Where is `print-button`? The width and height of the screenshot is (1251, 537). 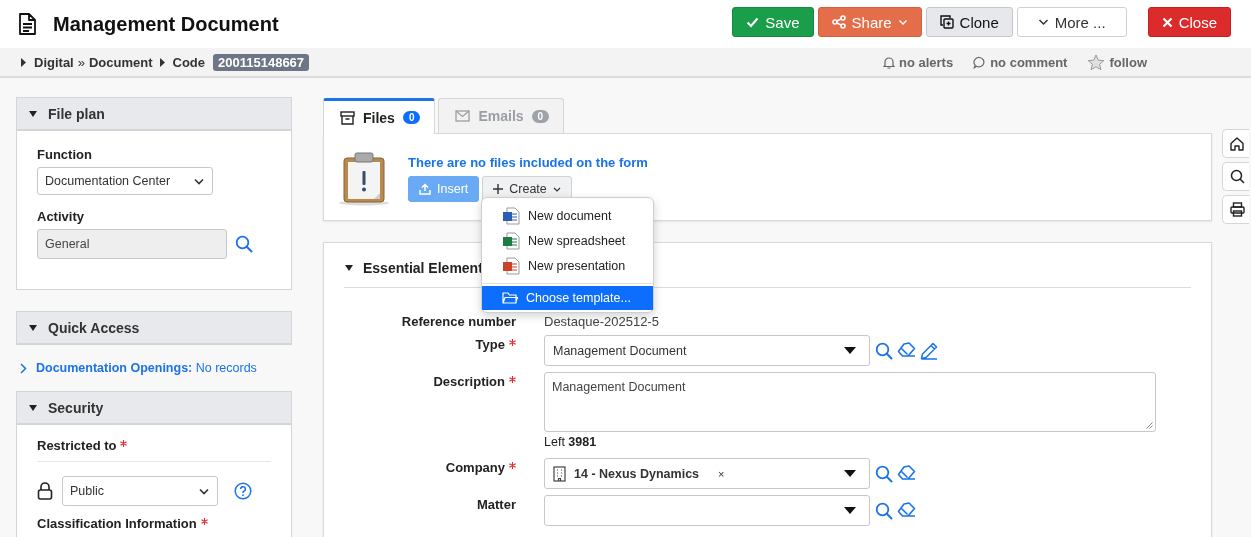 print-button is located at coordinates (1235, 209).